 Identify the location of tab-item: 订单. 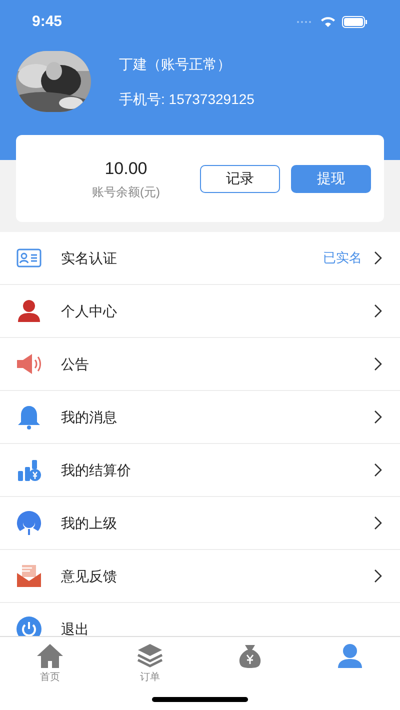
(150, 661).